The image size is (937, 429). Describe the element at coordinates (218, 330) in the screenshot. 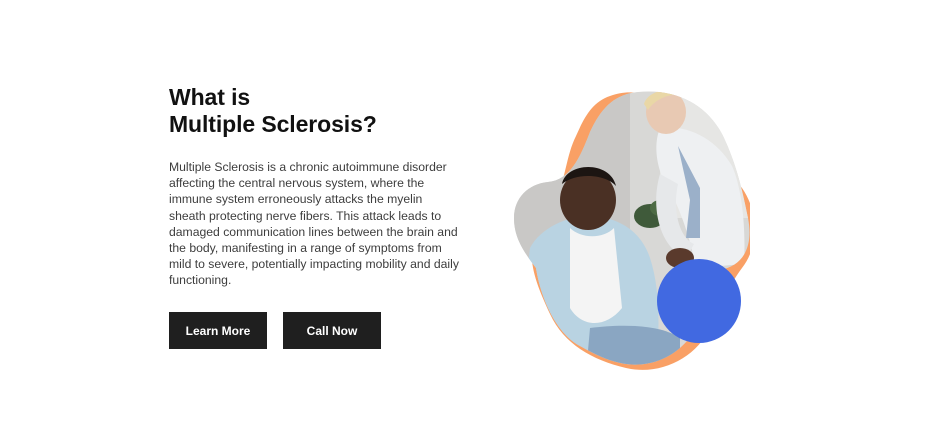

I see `learn-more-button: Learn More` at that location.